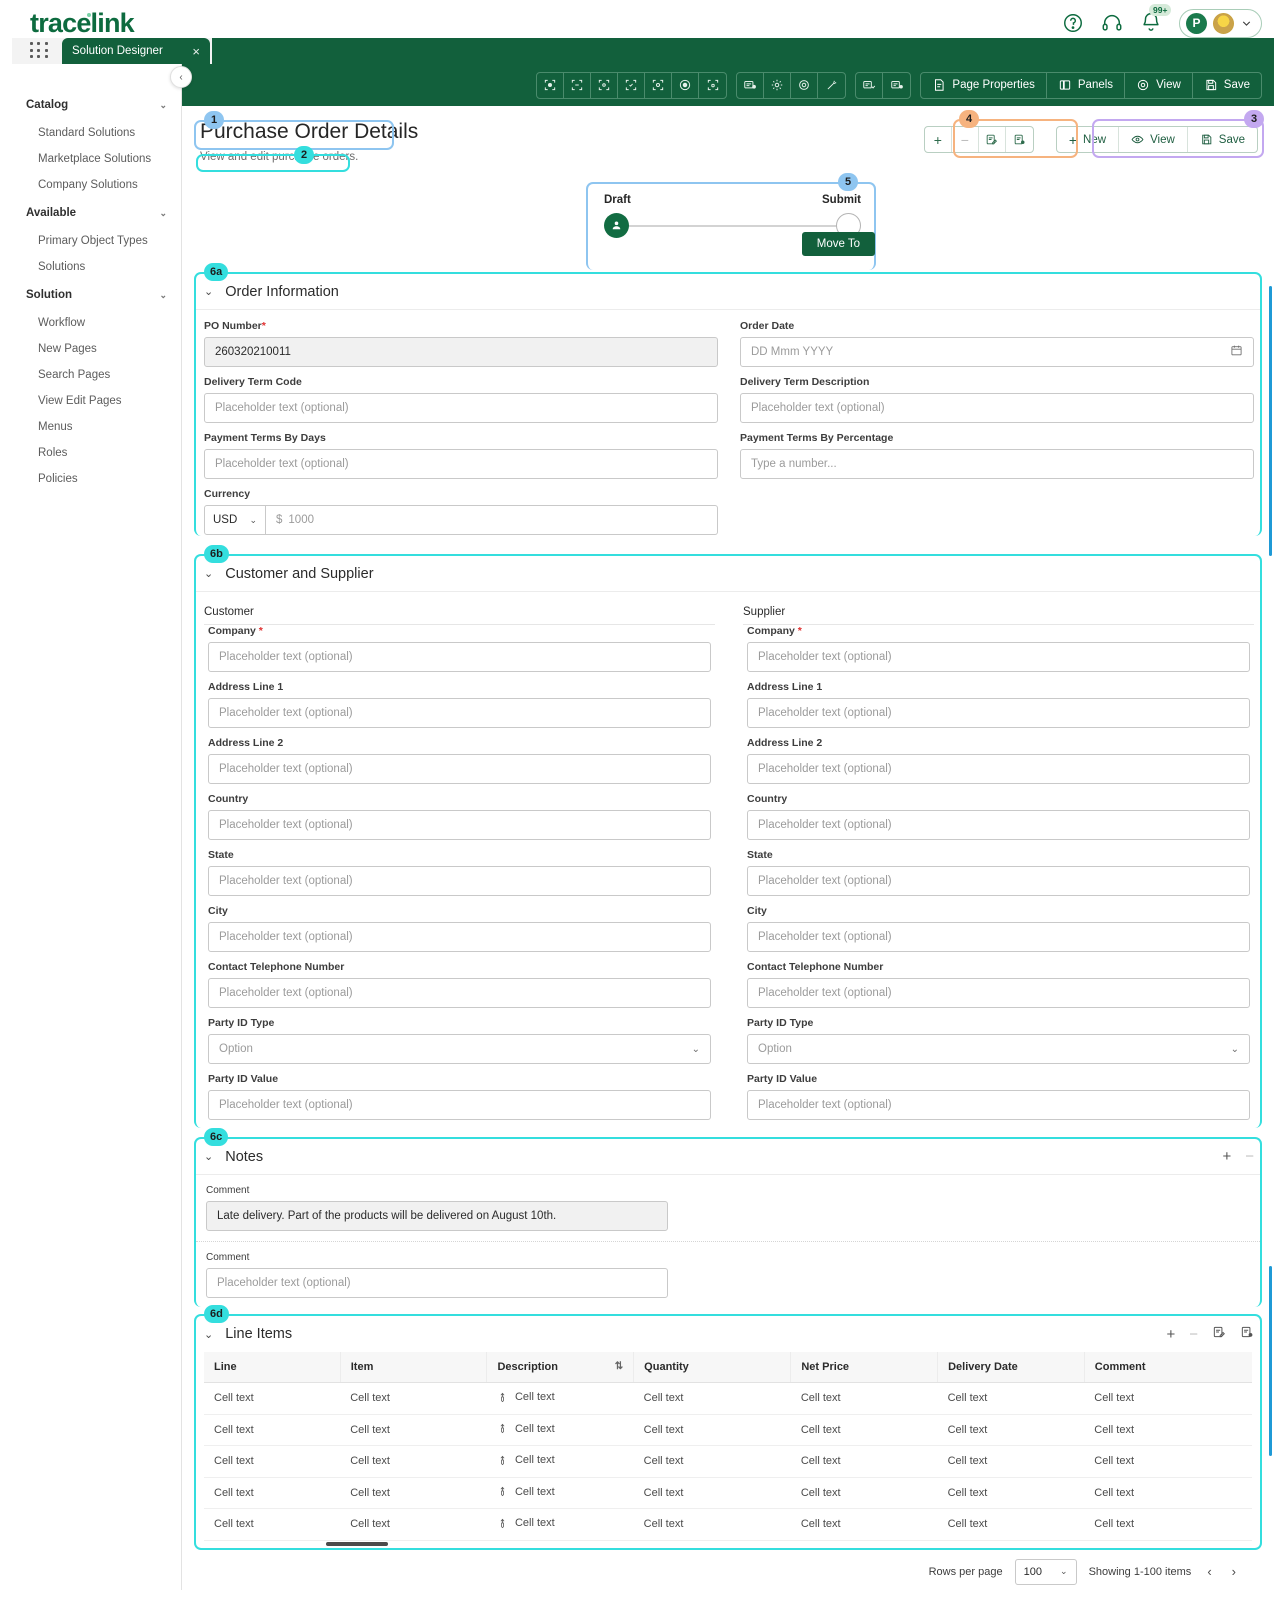  What do you see at coordinates (96, 185) in the screenshot?
I see `sidebar-item-company-solutions: Company Solutions` at bounding box center [96, 185].